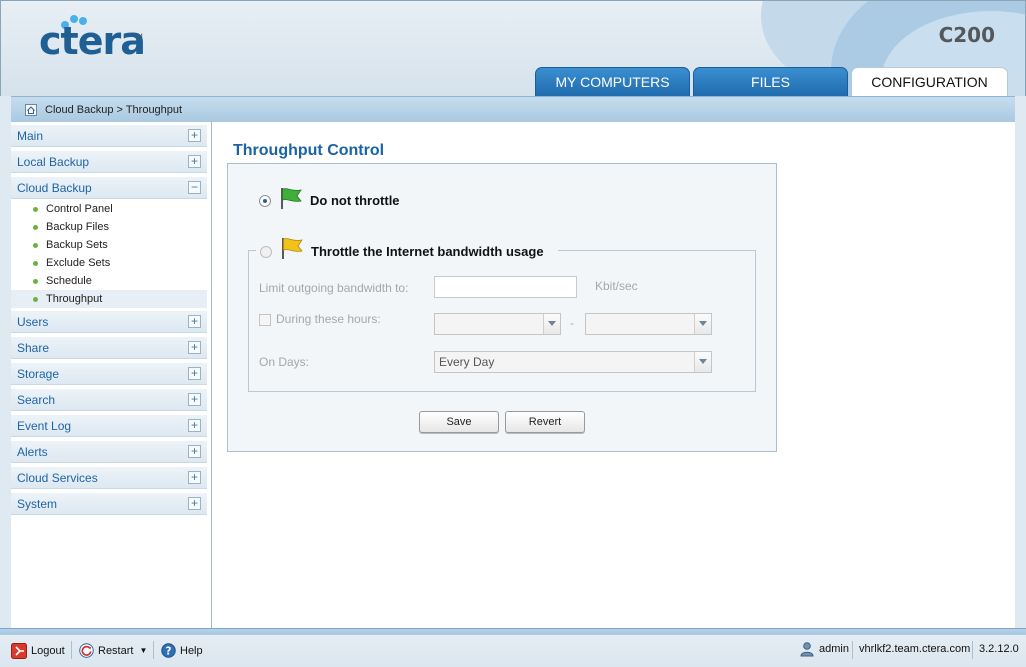 The image size is (1026, 667). What do you see at coordinates (57, 478) in the screenshot?
I see `sidebar-item-label: Cloud Services` at bounding box center [57, 478].